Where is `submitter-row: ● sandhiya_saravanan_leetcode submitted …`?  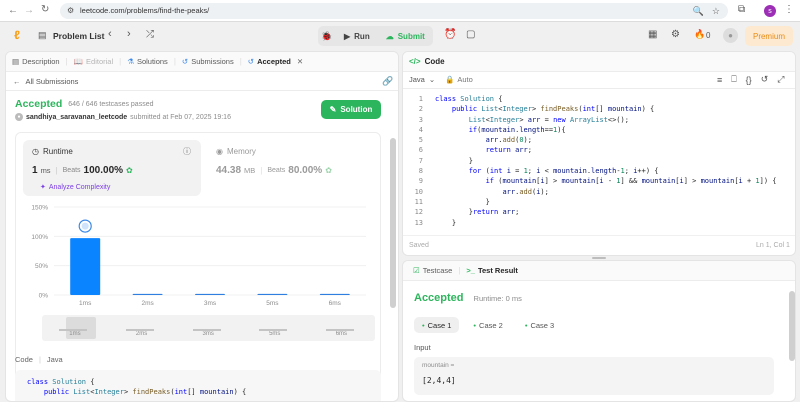 submitter-row: ● sandhiya_saravanan_leetcode submitted … is located at coordinates (123, 117).